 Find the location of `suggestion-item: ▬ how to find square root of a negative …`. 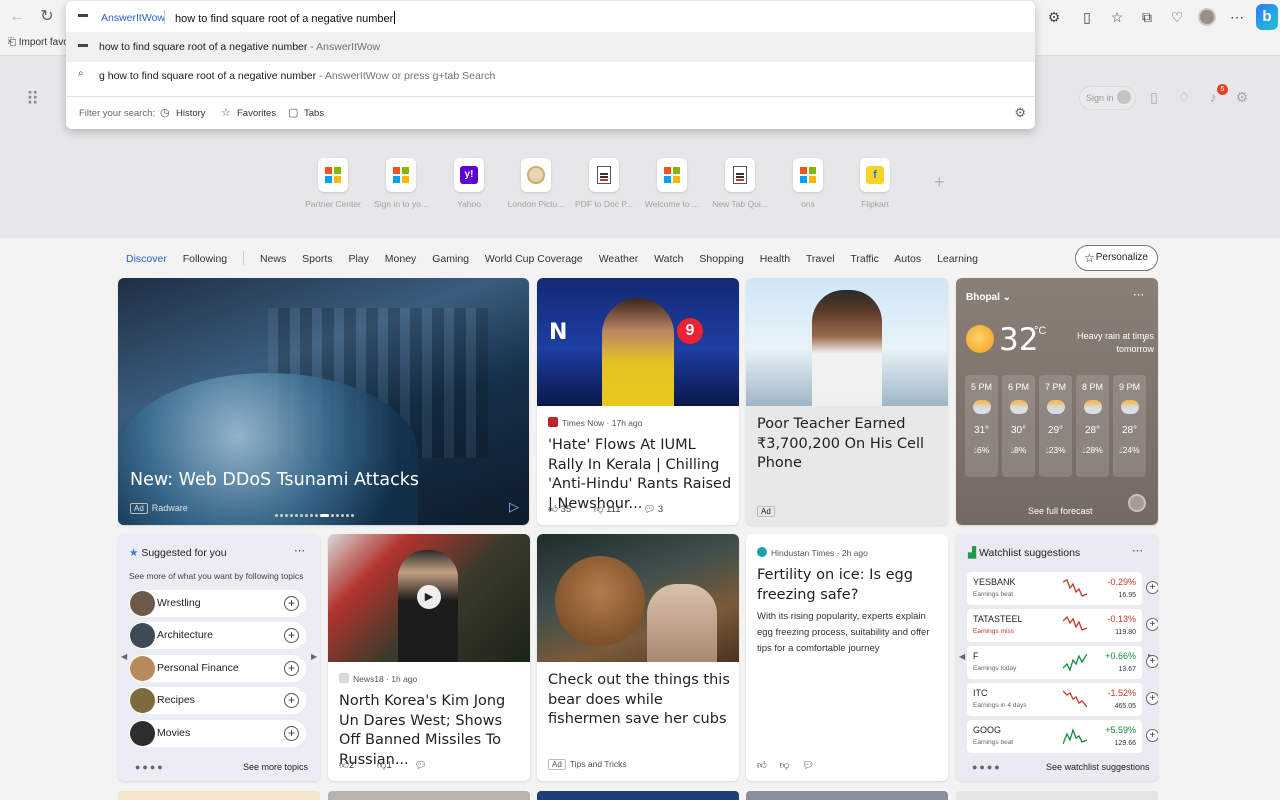

suggestion-item: ▬ how to find square root of a negative … is located at coordinates (550, 47).